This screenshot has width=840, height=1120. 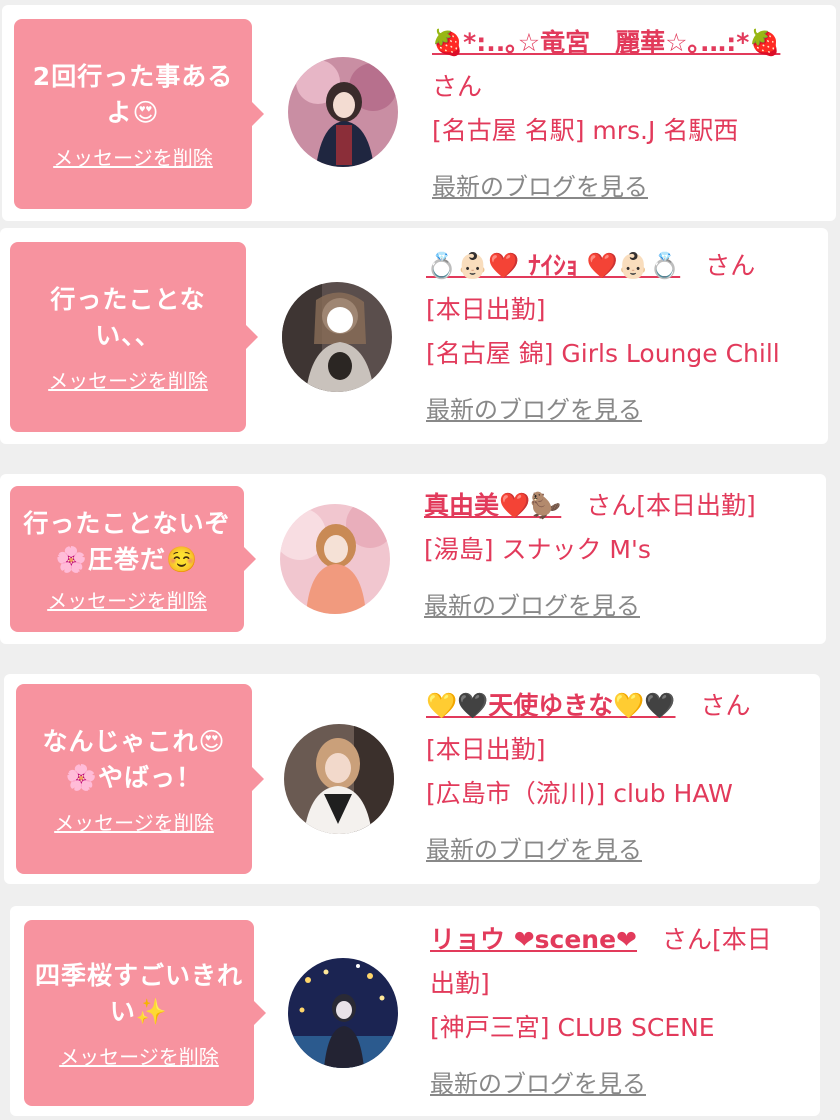 What do you see at coordinates (133, 94) in the screenshot?
I see `message-text: 2回行った事ある よ😍` at bounding box center [133, 94].